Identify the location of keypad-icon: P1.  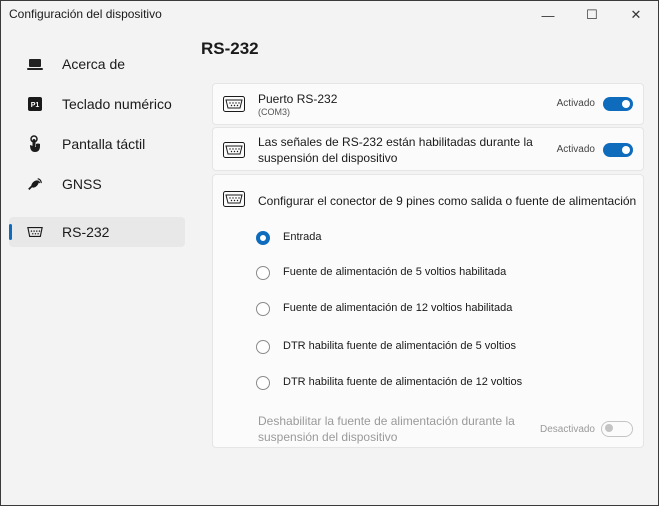
(35, 104).